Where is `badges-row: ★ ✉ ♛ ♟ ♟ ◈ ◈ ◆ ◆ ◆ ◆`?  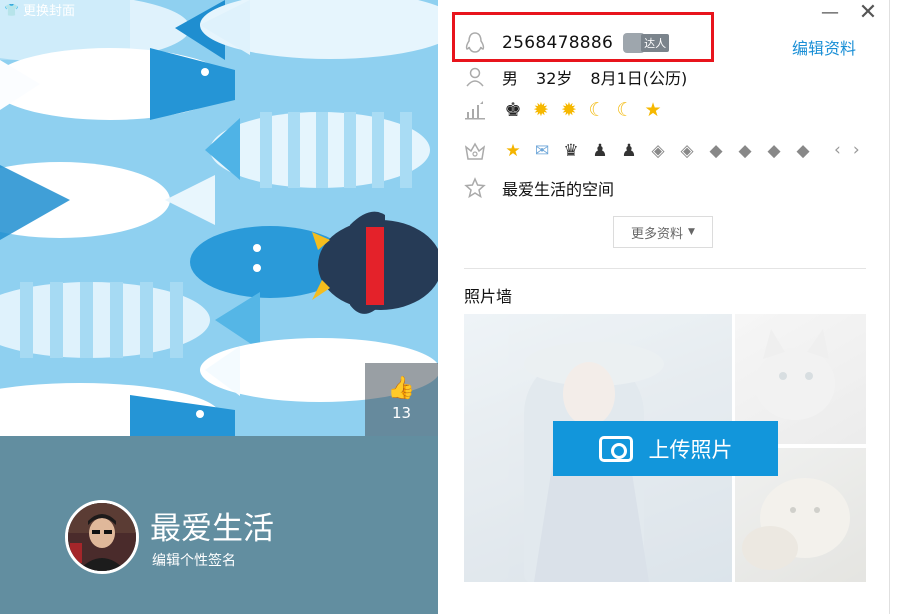
badges-row: ★ ✉ ♛ ♟ ♟ ◈ ◈ ◆ ◆ ◆ ◆ is located at coordinates (642, 151).